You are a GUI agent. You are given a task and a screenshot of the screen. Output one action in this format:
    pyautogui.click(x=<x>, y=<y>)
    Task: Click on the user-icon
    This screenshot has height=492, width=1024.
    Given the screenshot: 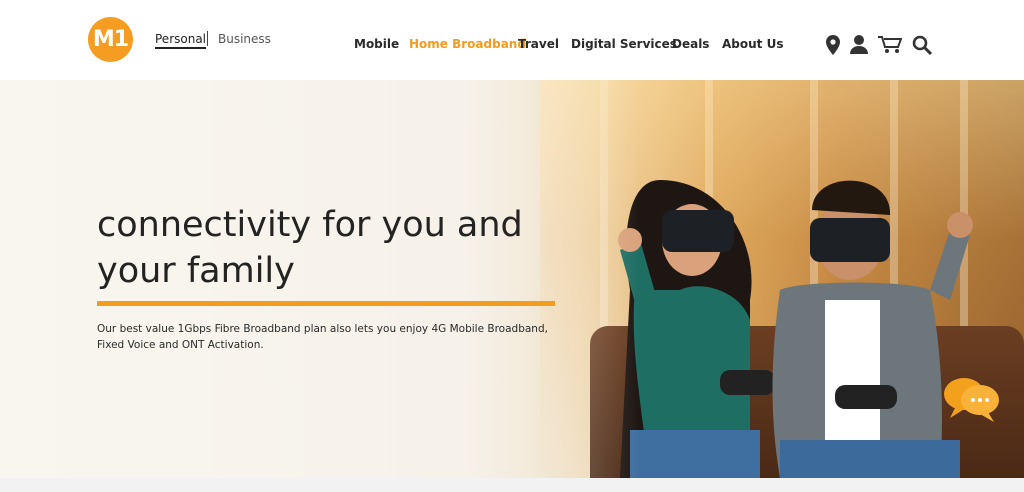 What is the action you would take?
    pyautogui.click(x=859, y=44)
    